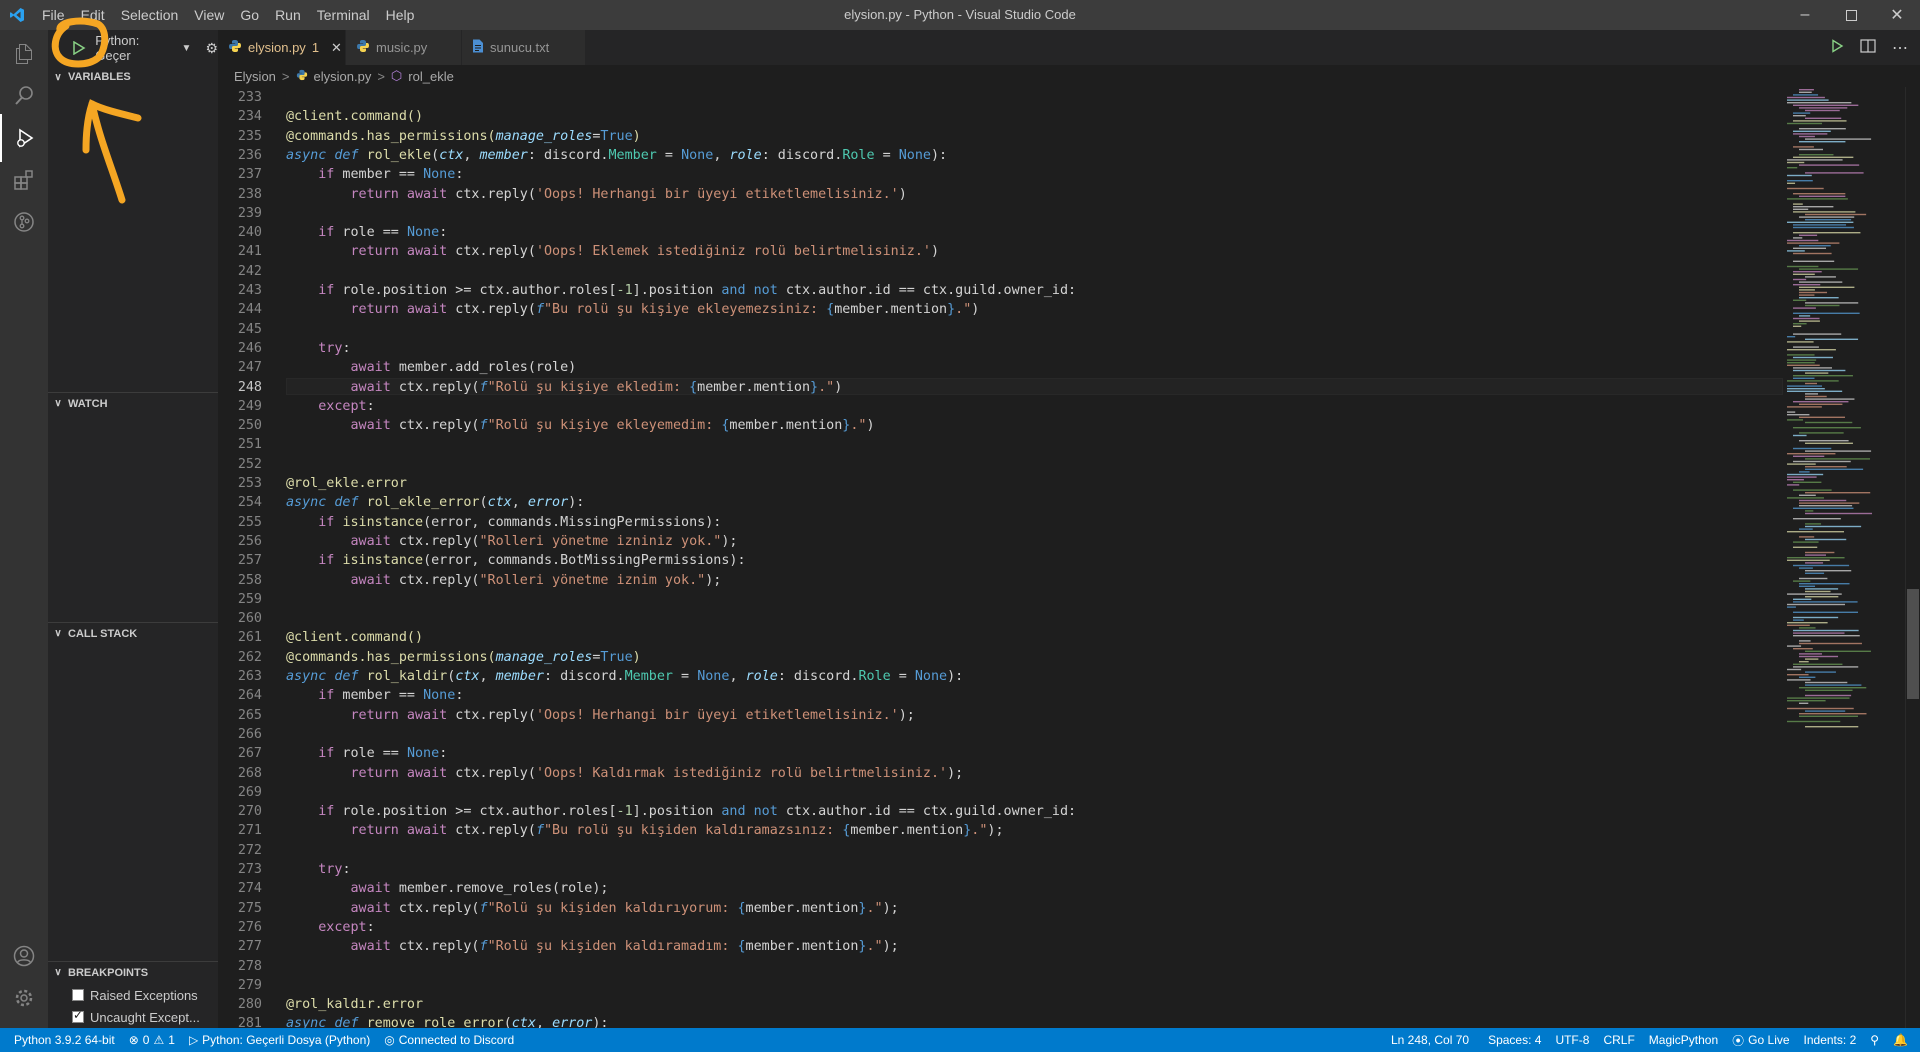 This screenshot has width=1920, height=1052. What do you see at coordinates (1000, 966) in the screenshot?
I see `code-line: 278` at bounding box center [1000, 966].